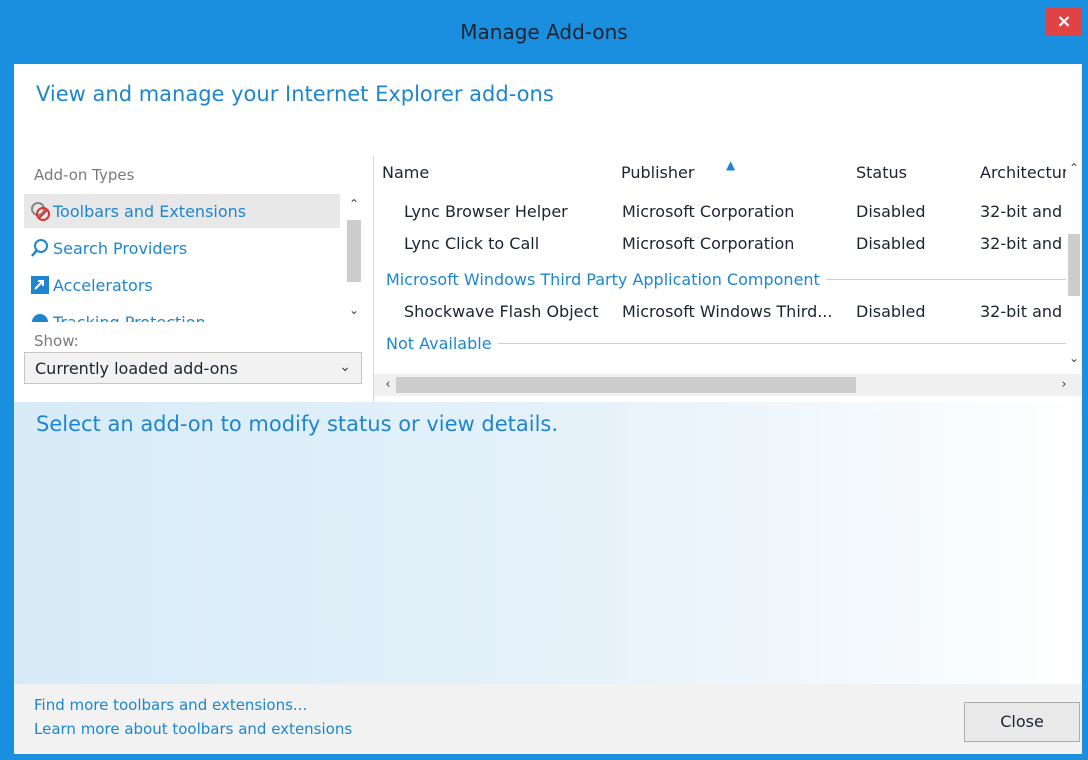 This screenshot has width=1088, height=760. Describe the element at coordinates (40, 248) in the screenshot. I see `search-icon` at that location.